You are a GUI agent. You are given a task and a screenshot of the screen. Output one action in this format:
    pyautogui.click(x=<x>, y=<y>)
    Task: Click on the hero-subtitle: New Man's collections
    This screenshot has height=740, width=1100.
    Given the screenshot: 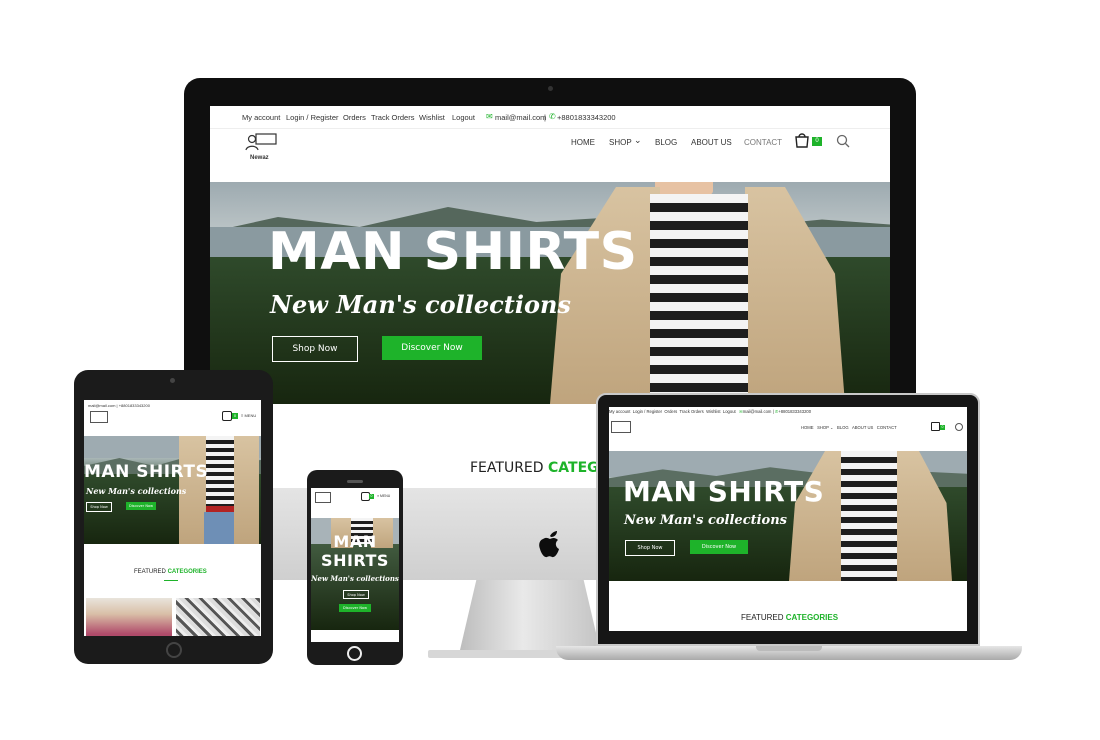 What is the action you would take?
    pyautogui.click(x=420, y=304)
    